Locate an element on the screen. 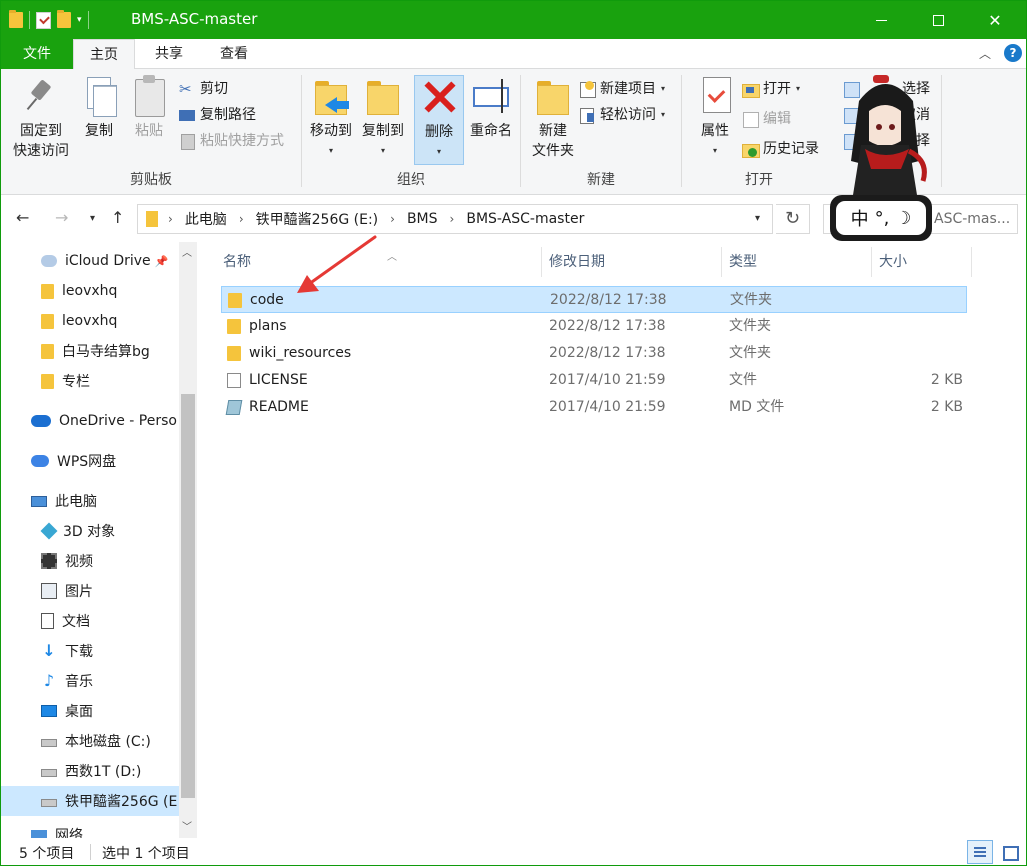  ime-indicator: 中 °, ☽ is located at coordinates (881, 218).